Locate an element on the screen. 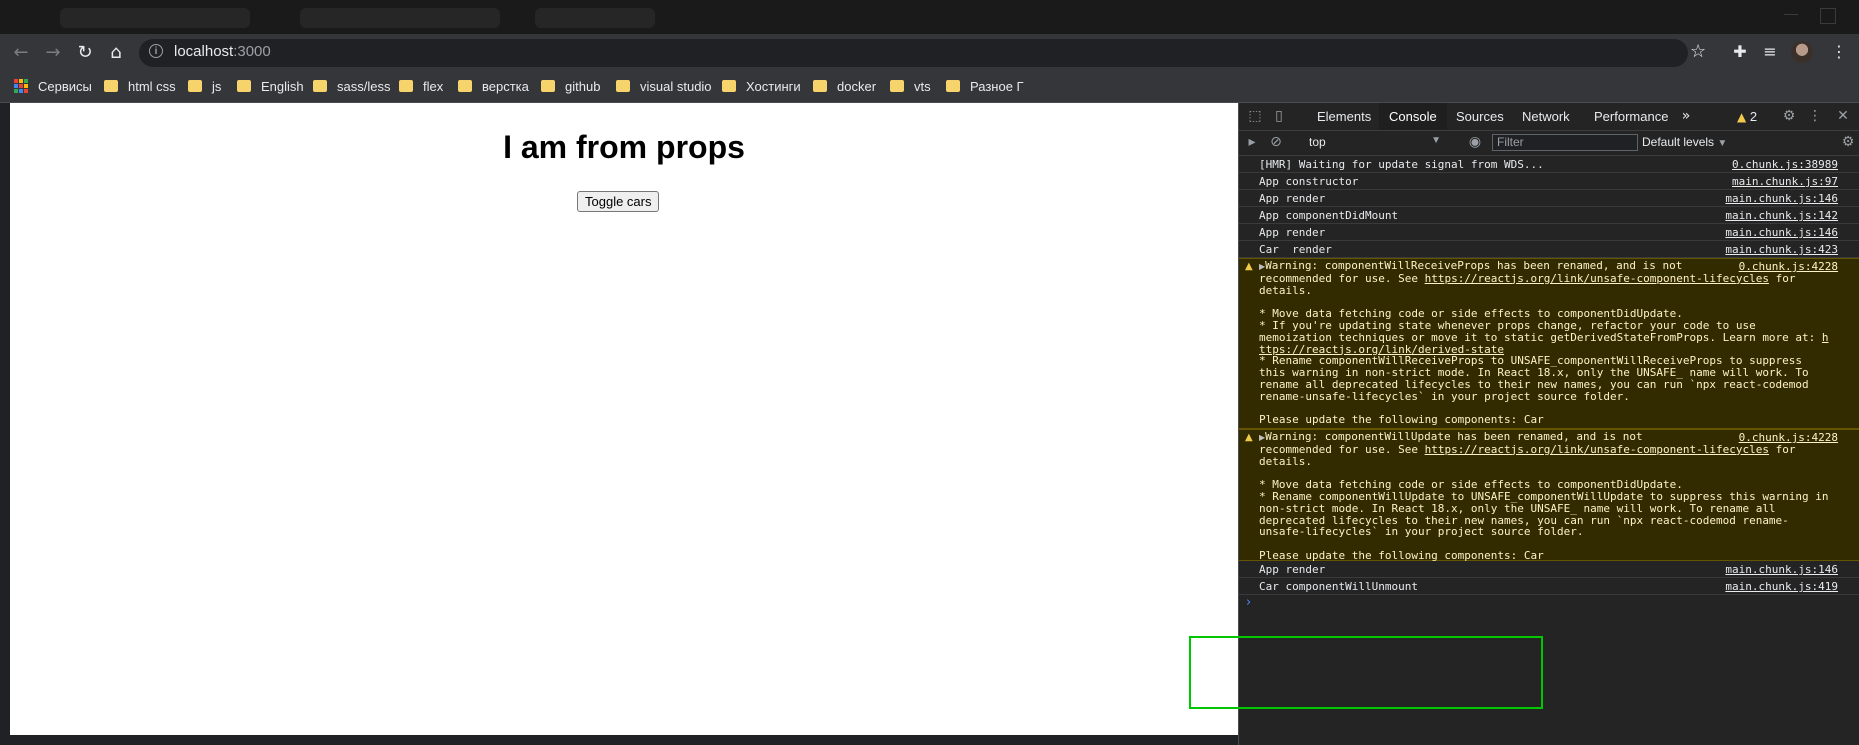  warnings-counter: ▲ 2 is located at coordinates (1747, 116).